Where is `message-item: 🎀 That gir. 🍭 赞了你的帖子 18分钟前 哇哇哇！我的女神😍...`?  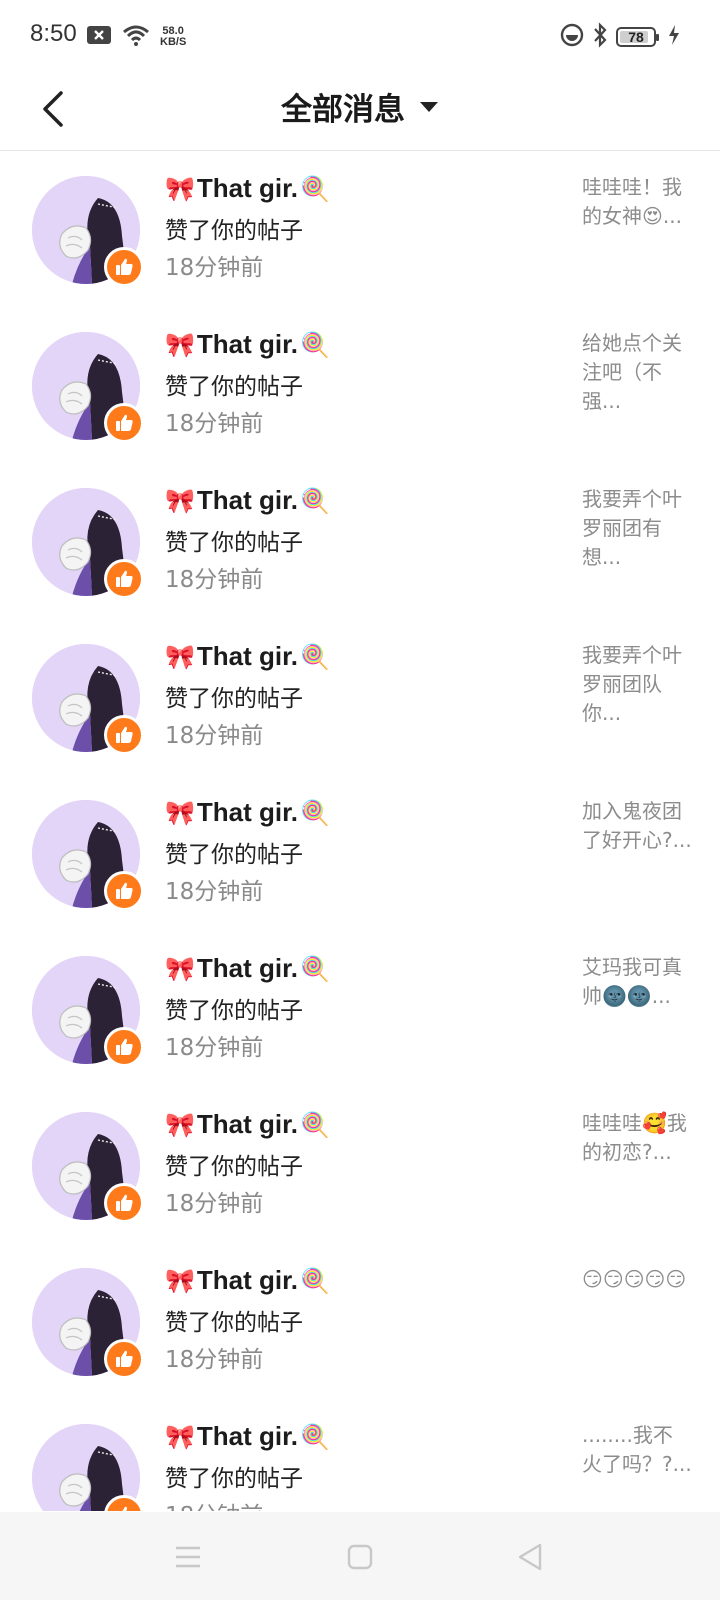
message-item: 🎀 That gir. 🍭 赞了你的帖子 18分钟前 哇哇哇！我的女神😍... is located at coordinates (360, 229).